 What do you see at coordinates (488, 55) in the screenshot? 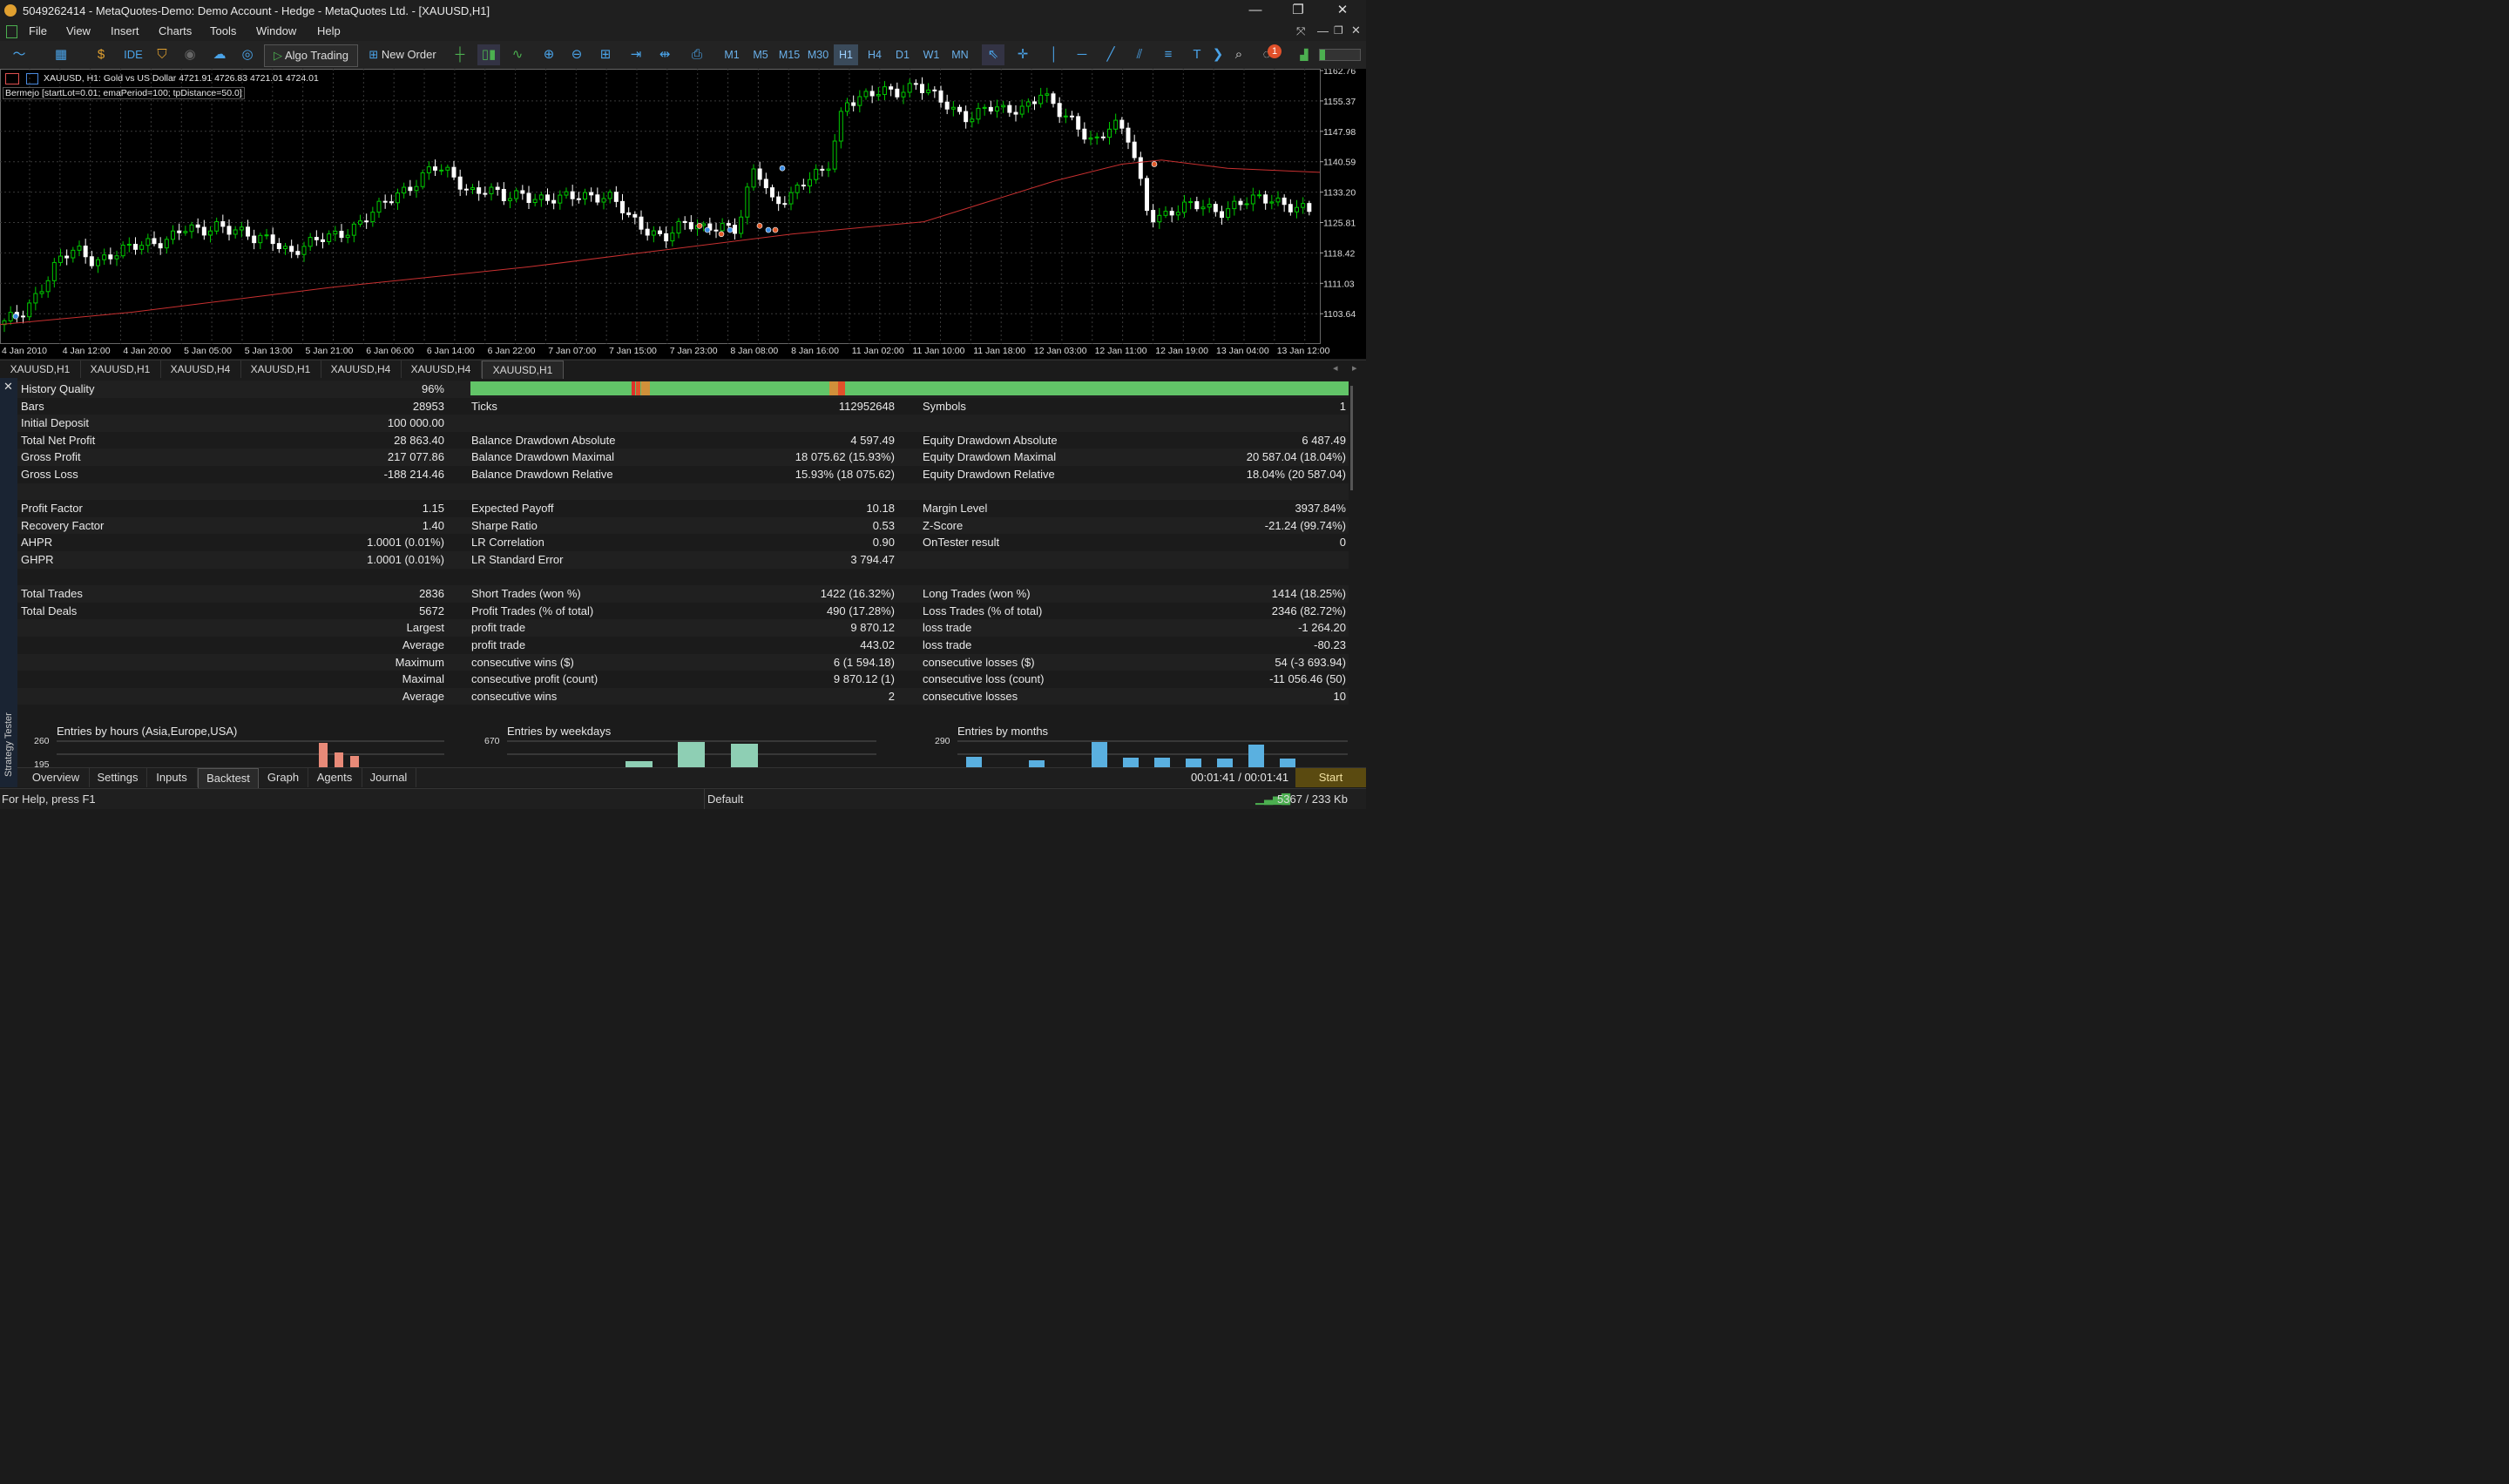
I see `candlestick-icon: ▯▮` at bounding box center [488, 55].